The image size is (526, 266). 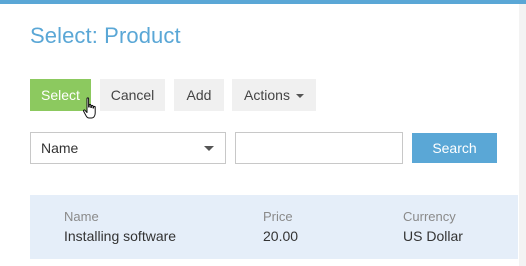 I want to click on currency-column: Currency US Dollar, so click(x=433, y=227).